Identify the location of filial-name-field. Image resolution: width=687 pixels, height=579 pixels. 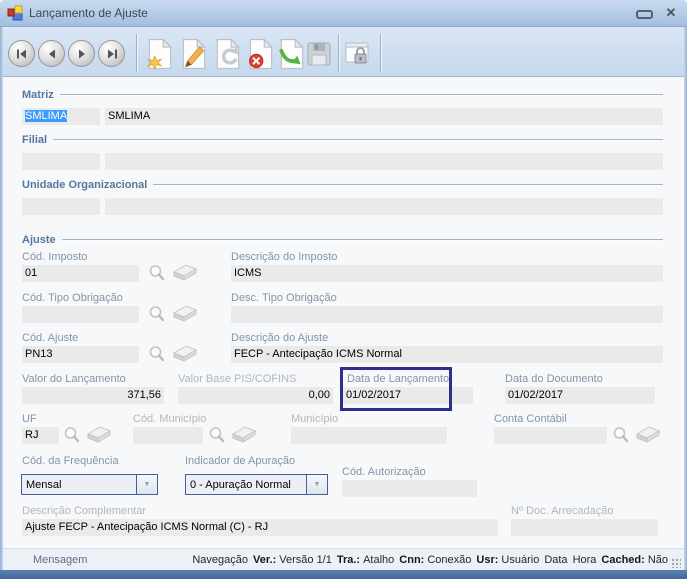
(384, 161).